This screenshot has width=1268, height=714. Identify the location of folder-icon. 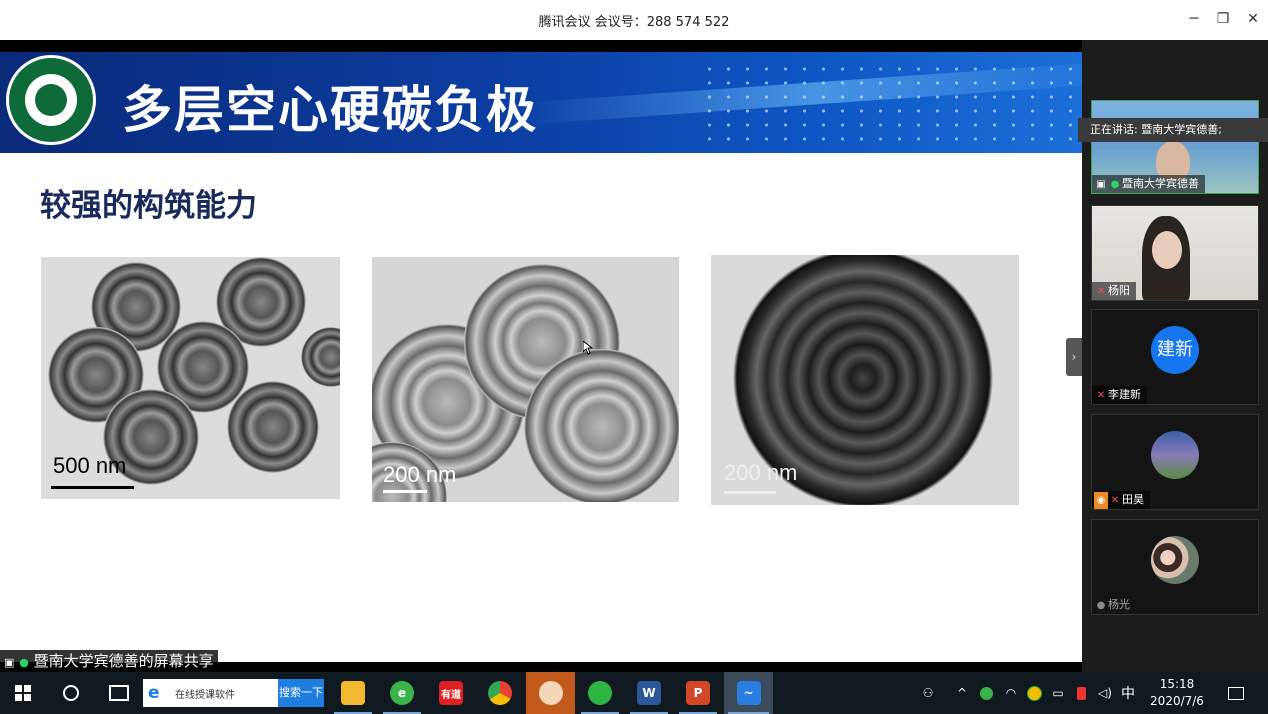
(353, 693).